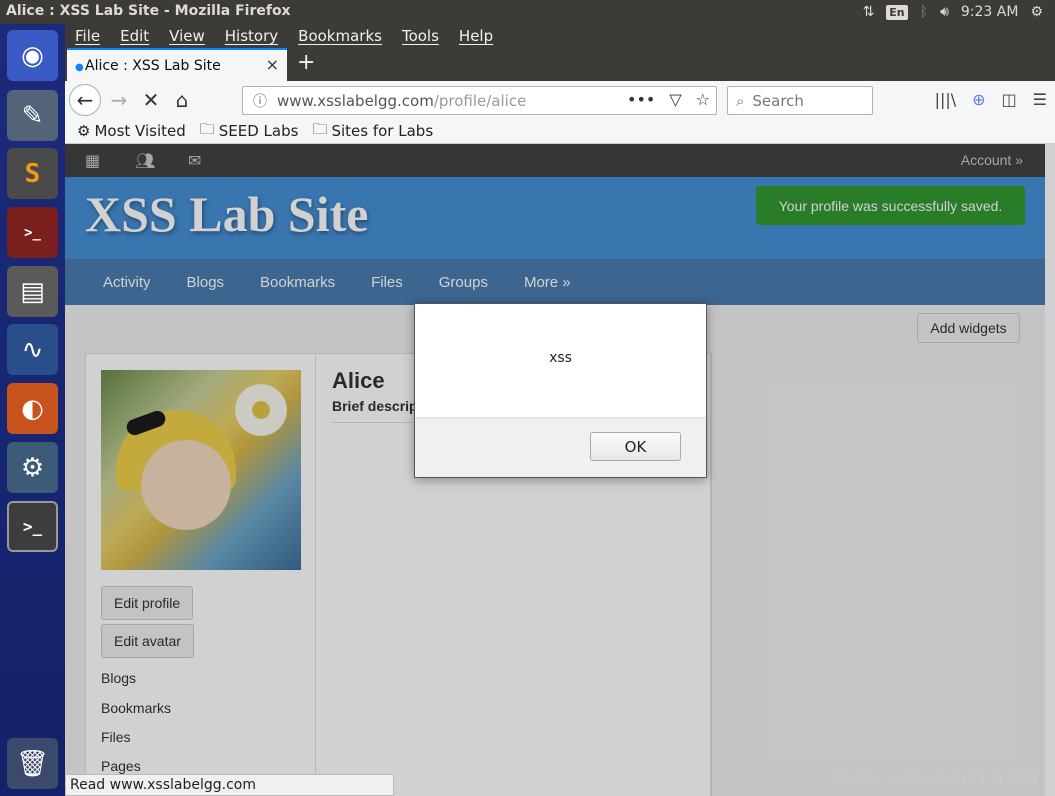 The image size is (1055, 796). Describe the element at coordinates (340, 36) in the screenshot. I see `menu-bookmarks: Bookmarks` at that location.